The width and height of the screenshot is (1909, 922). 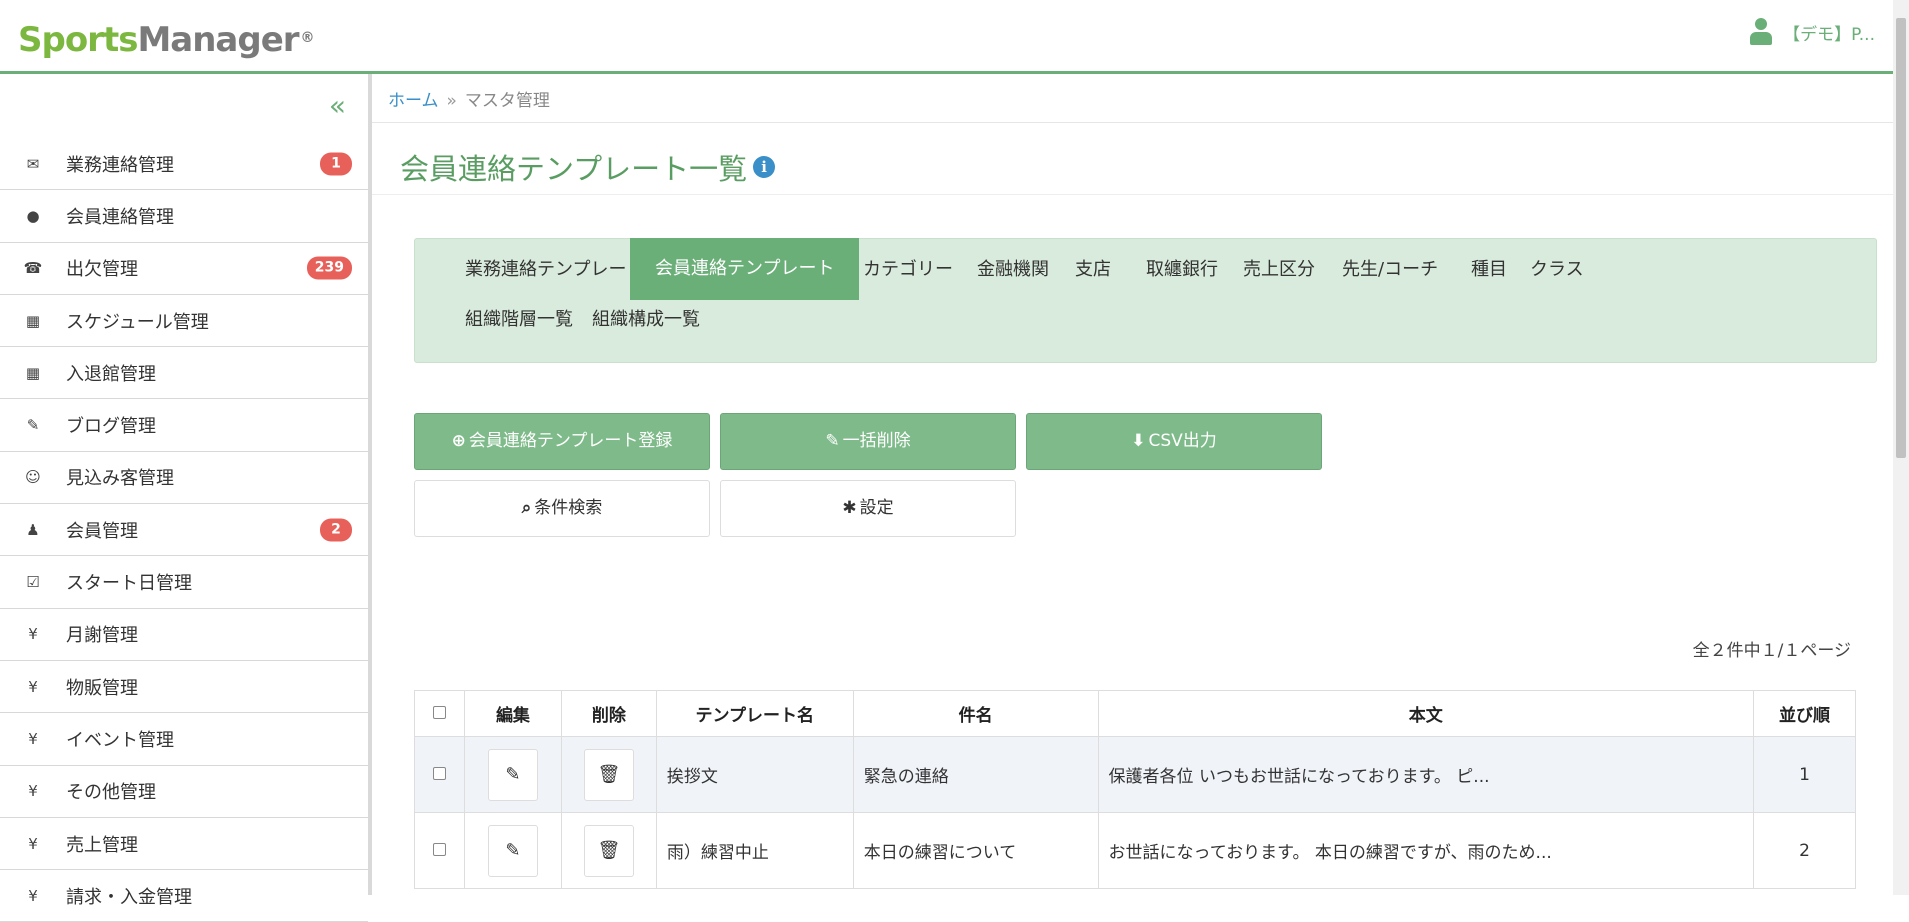 I want to click on sidebar-item: ♟ 会員管理 2, so click(x=184, y=530).